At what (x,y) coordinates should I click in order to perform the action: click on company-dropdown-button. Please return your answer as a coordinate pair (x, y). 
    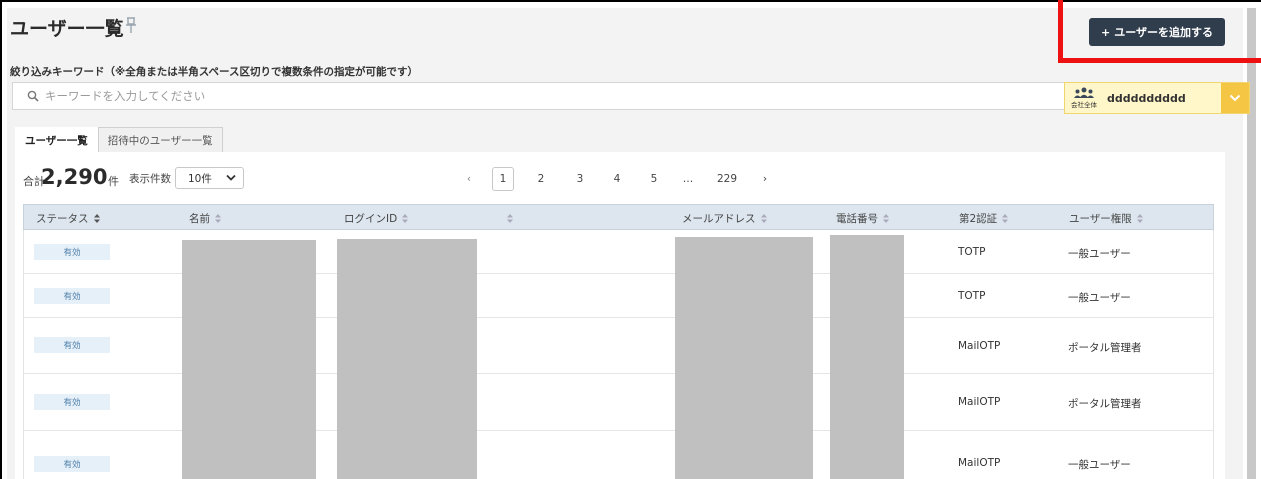
    Looking at the image, I should click on (1235, 98).